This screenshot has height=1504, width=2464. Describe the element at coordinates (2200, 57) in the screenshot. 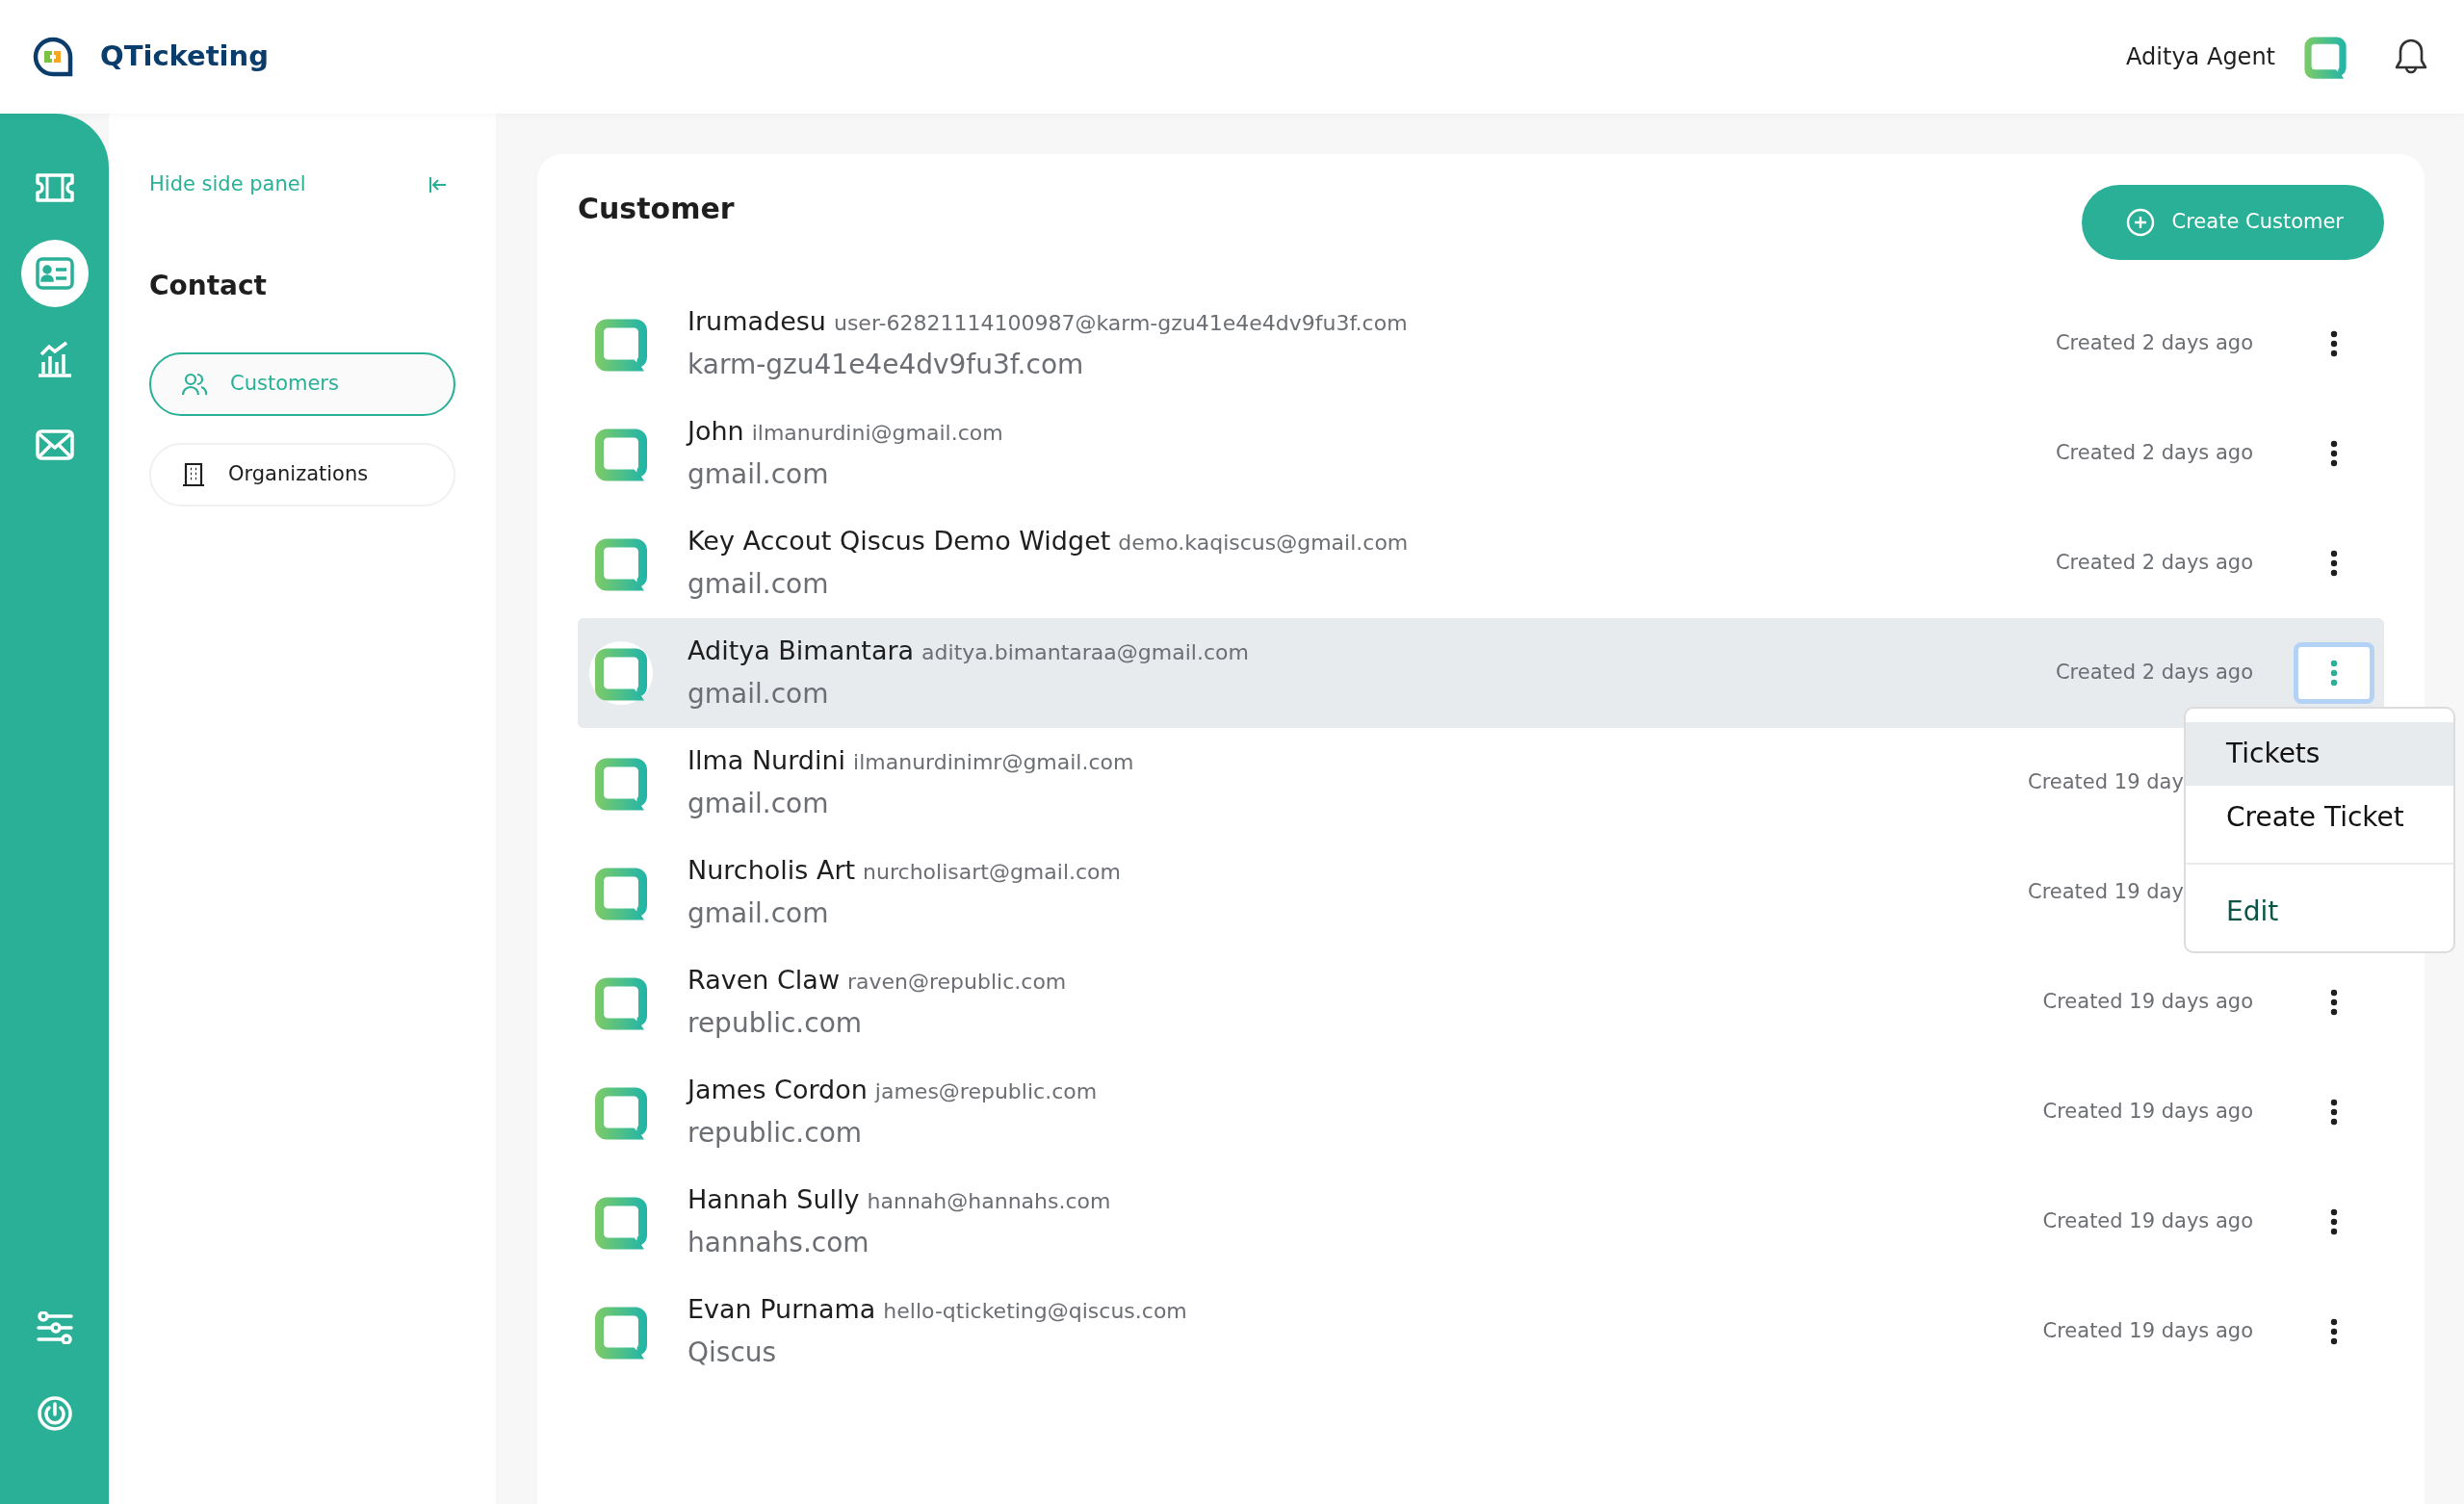

I see `user-name: Aditya Agent` at that location.